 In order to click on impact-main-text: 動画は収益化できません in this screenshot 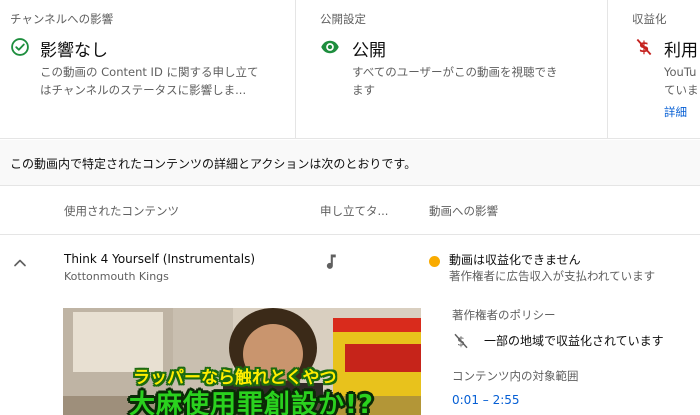, I will do `click(515, 260)`.